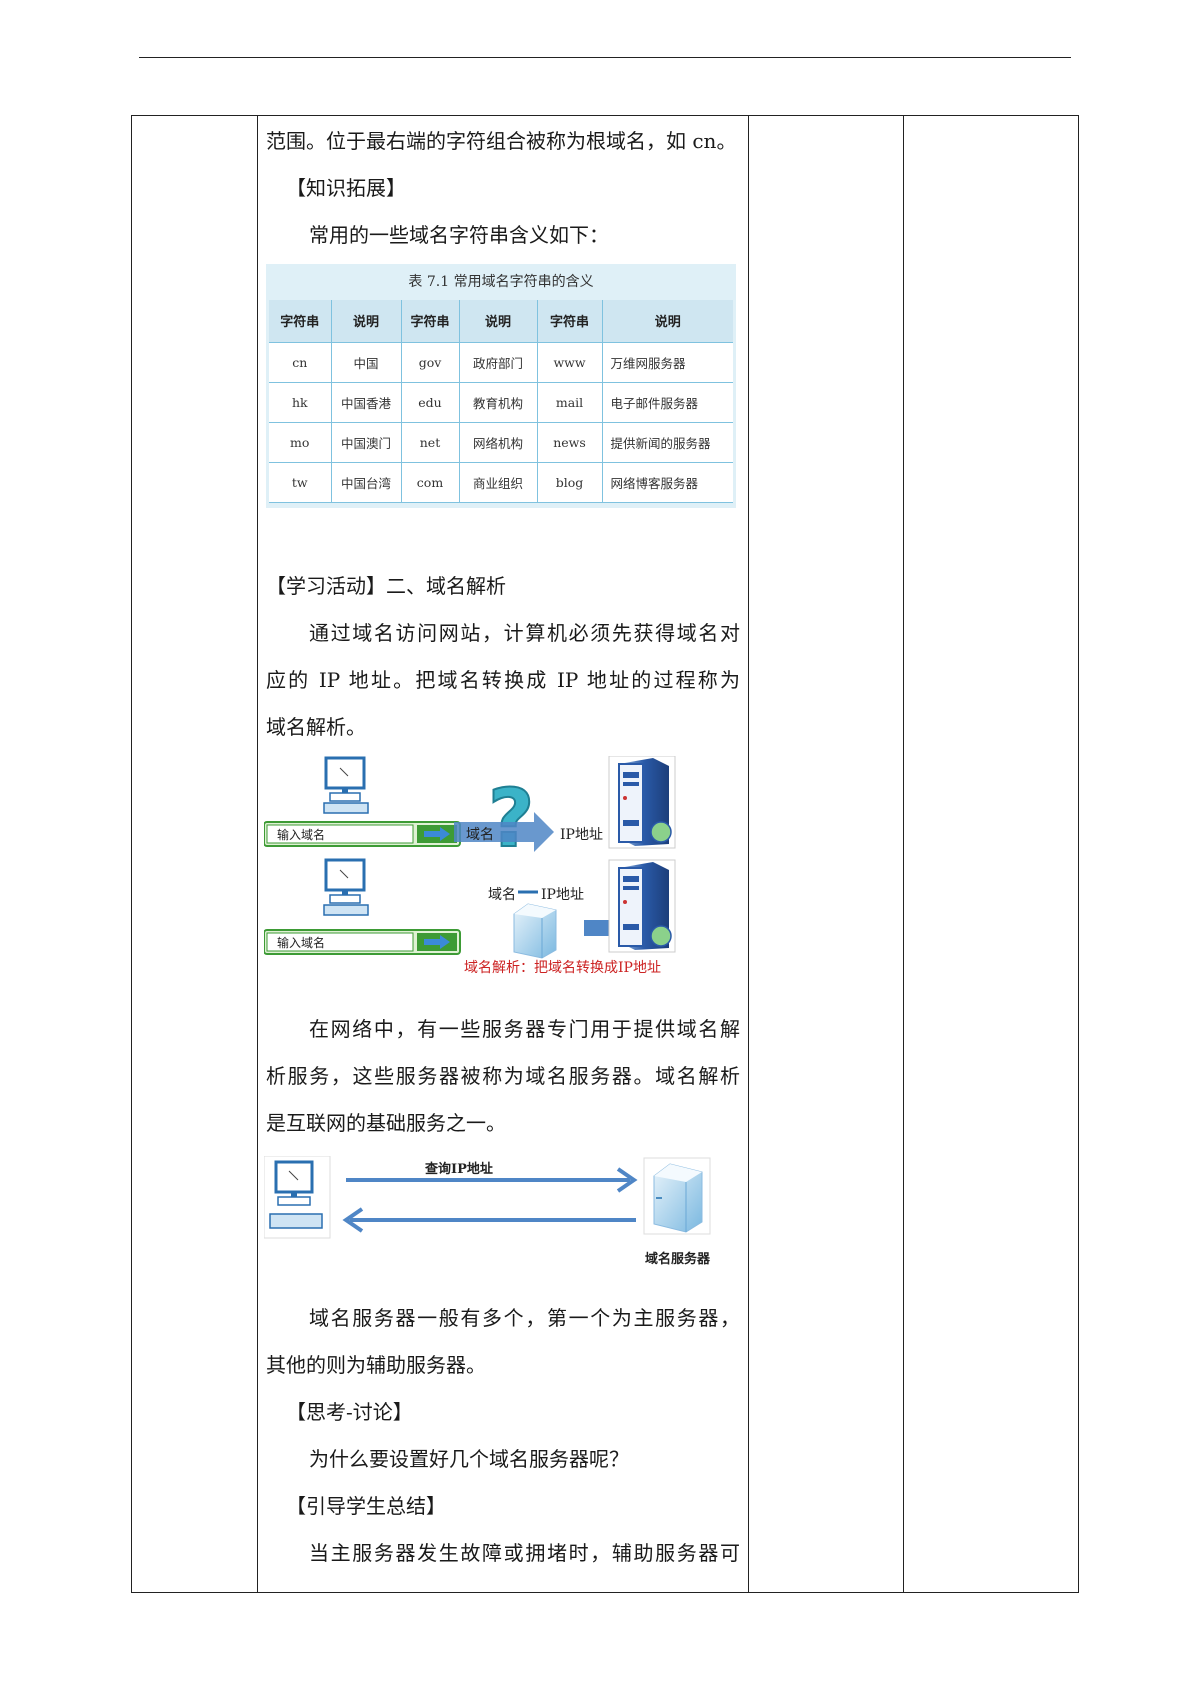  I want to click on table-cell: tw, so click(300, 482).